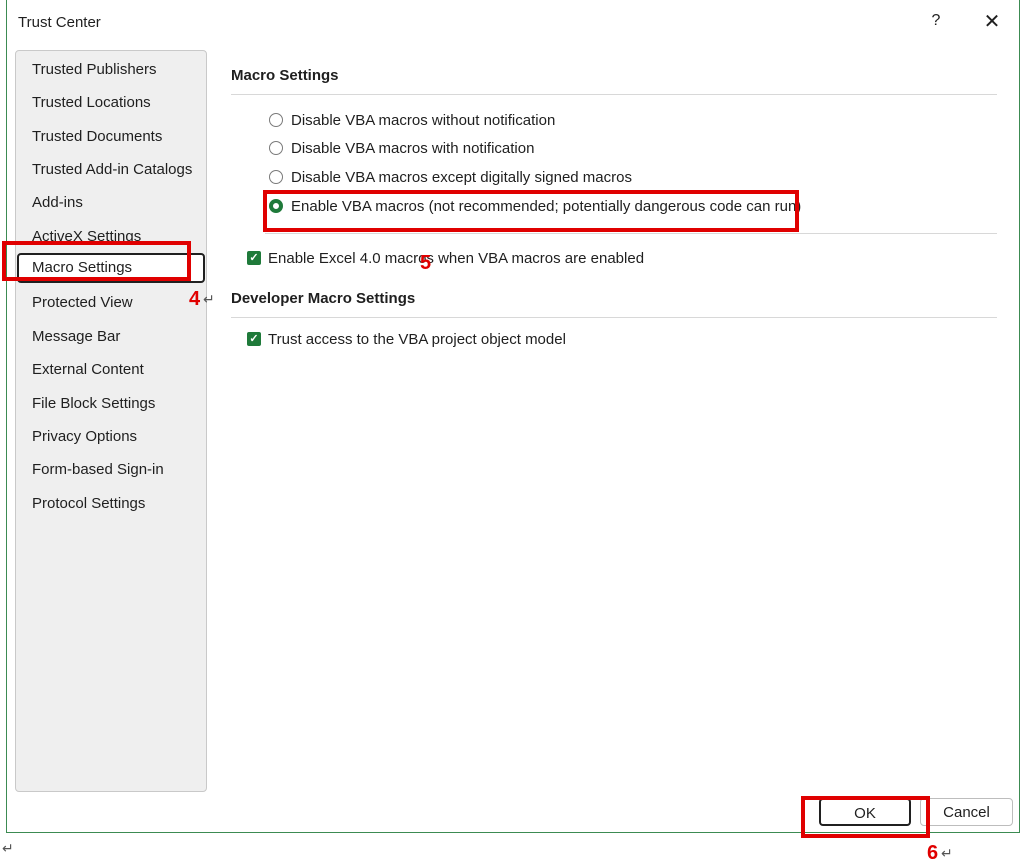 This screenshot has width=1022, height=866. What do you see at coordinates (84, 436) in the screenshot?
I see `sidebar-item-privacy-options: Privacy Options` at bounding box center [84, 436].